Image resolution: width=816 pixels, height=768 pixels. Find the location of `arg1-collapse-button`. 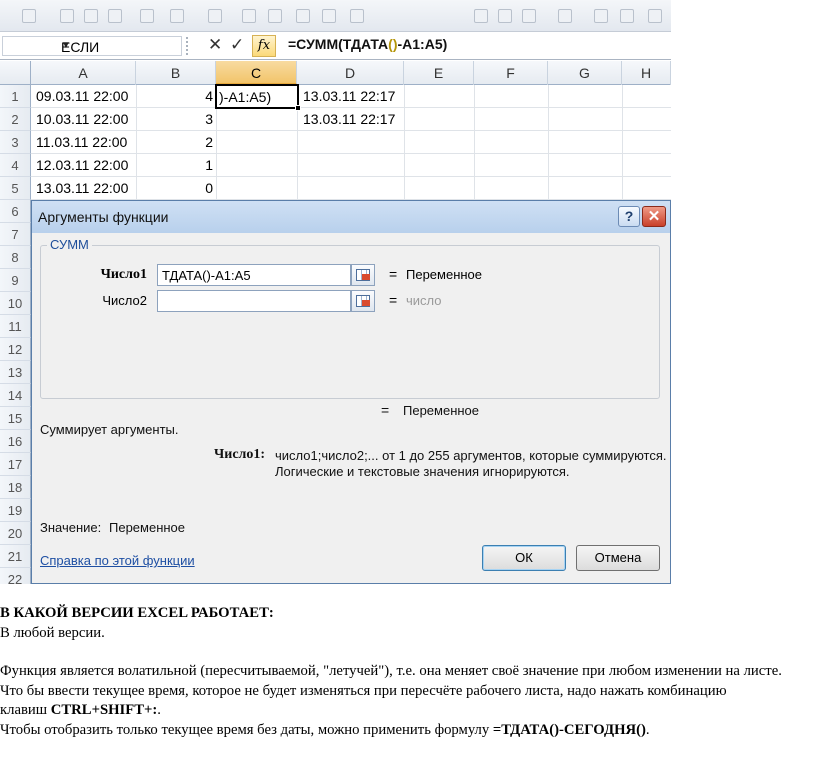

arg1-collapse-button is located at coordinates (363, 275).